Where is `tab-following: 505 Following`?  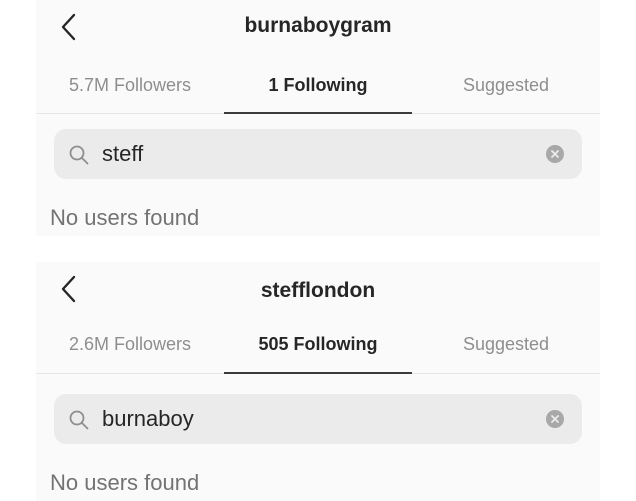 tab-following: 505 Following is located at coordinates (318, 349).